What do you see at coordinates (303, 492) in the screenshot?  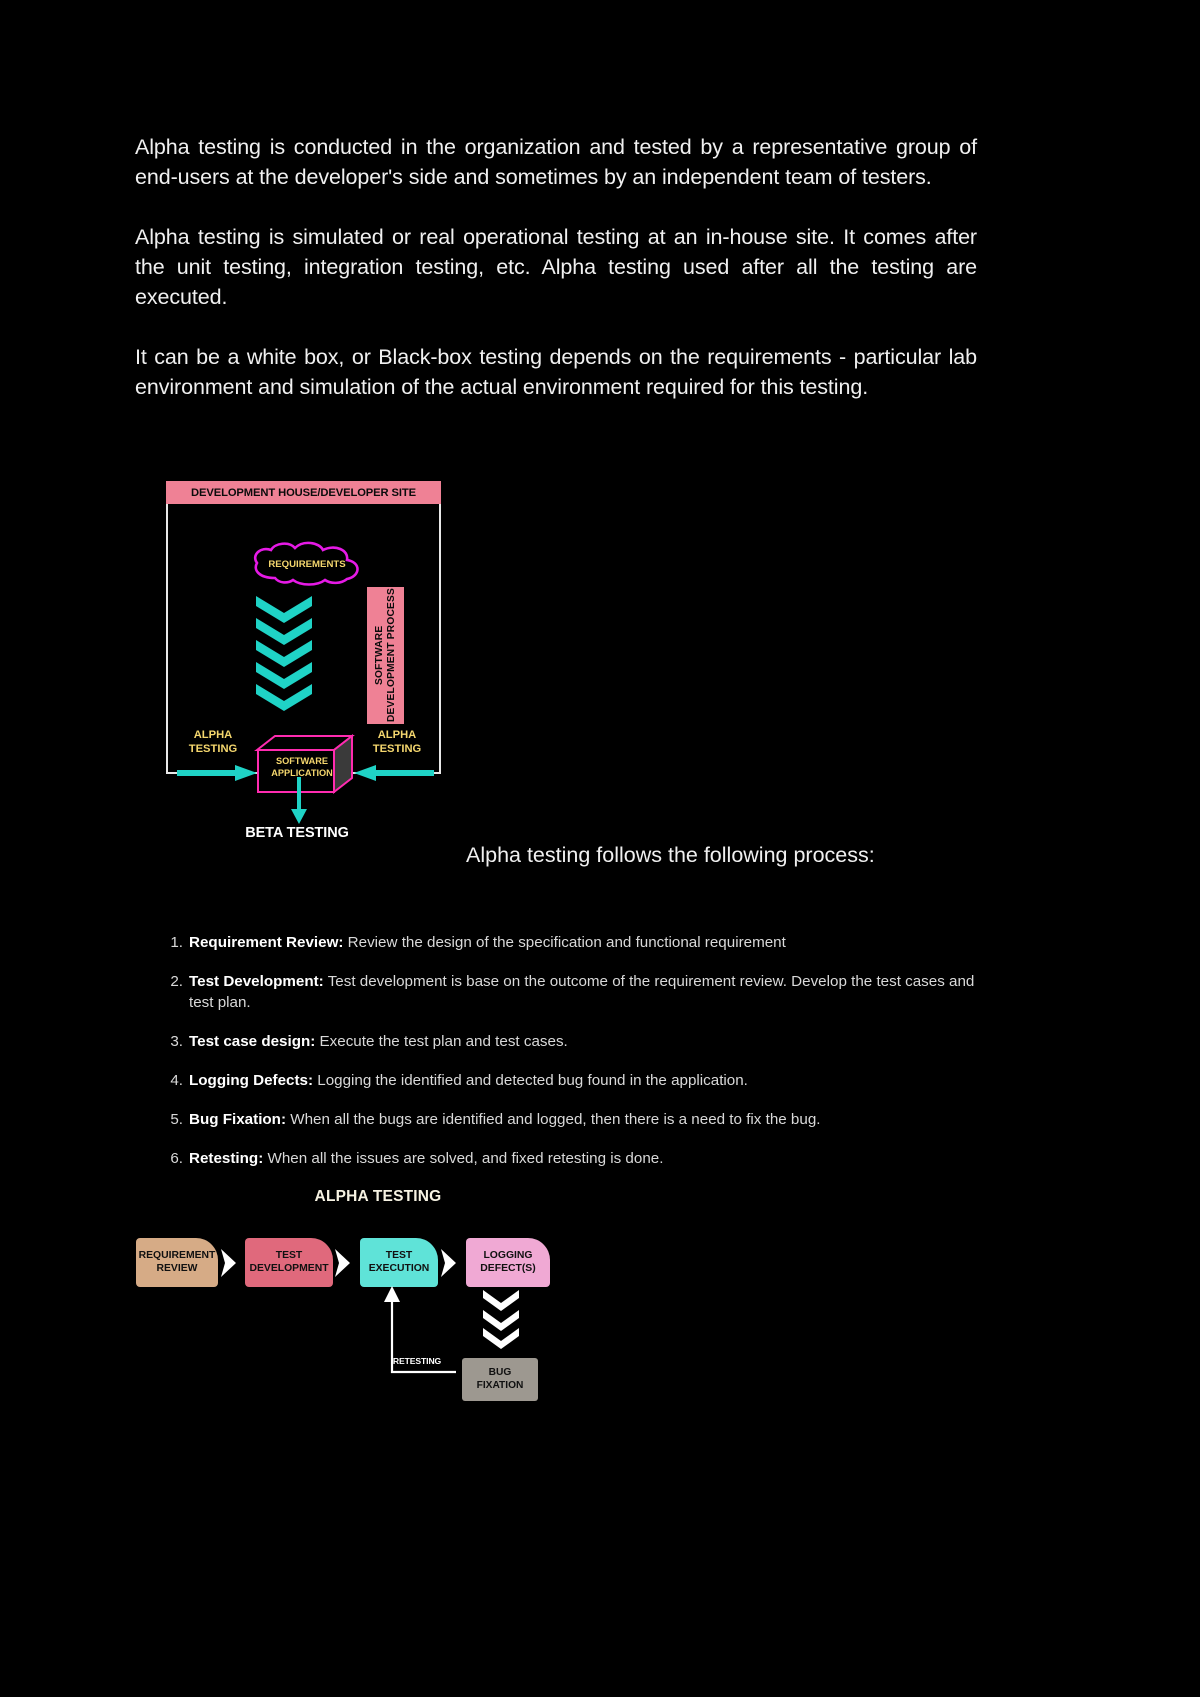 I see `development-house-header: DEVELOPMENT HOUSE/DEVELOPER SITE` at bounding box center [303, 492].